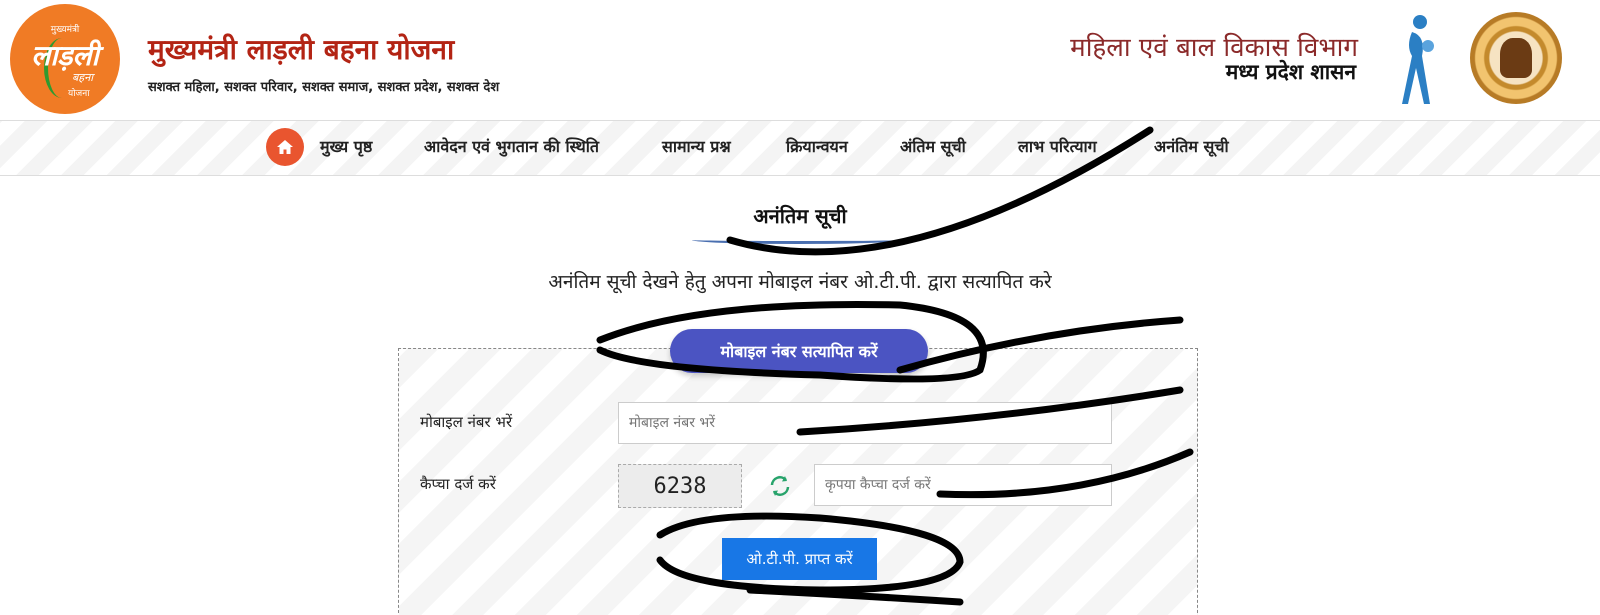 This screenshot has height=615, width=1600. I want to click on logo-text-small: मुख्यमंत्री, so click(65, 30).